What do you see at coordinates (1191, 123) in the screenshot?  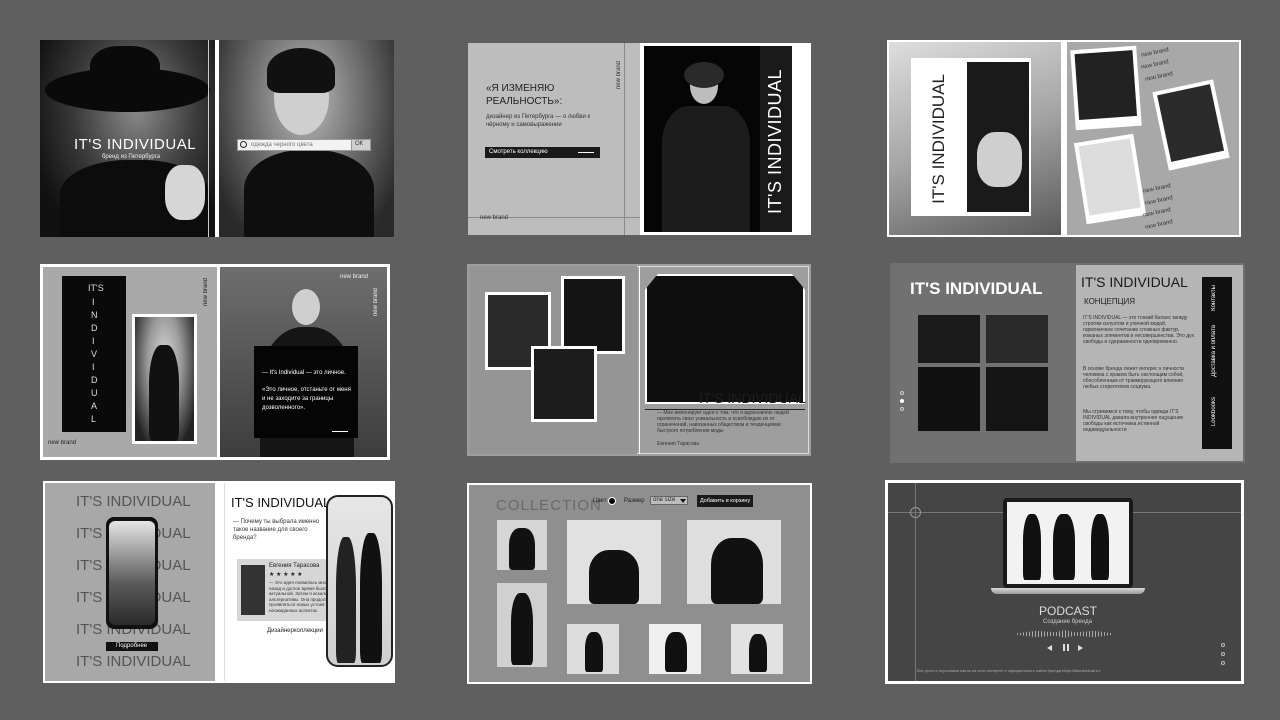 I see `polaroid-2-photo` at bounding box center [1191, 123].